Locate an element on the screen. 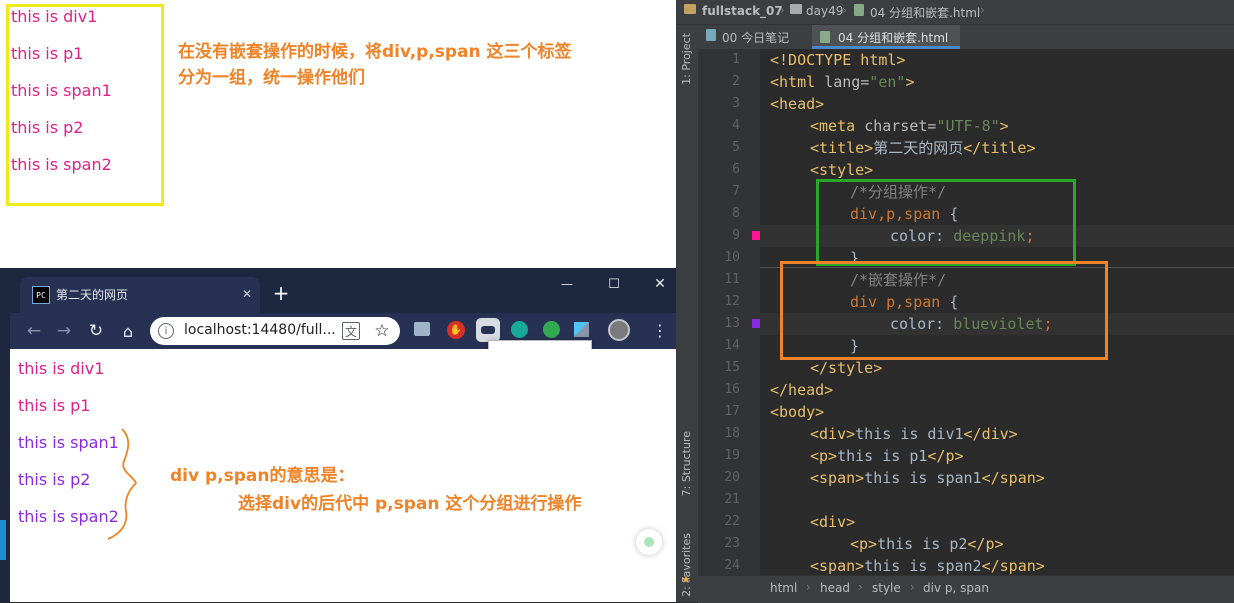 Image resolution: width=1234 pixels, height=603 pixels. code-line-15: </style> is located at coordinates (846, 368).